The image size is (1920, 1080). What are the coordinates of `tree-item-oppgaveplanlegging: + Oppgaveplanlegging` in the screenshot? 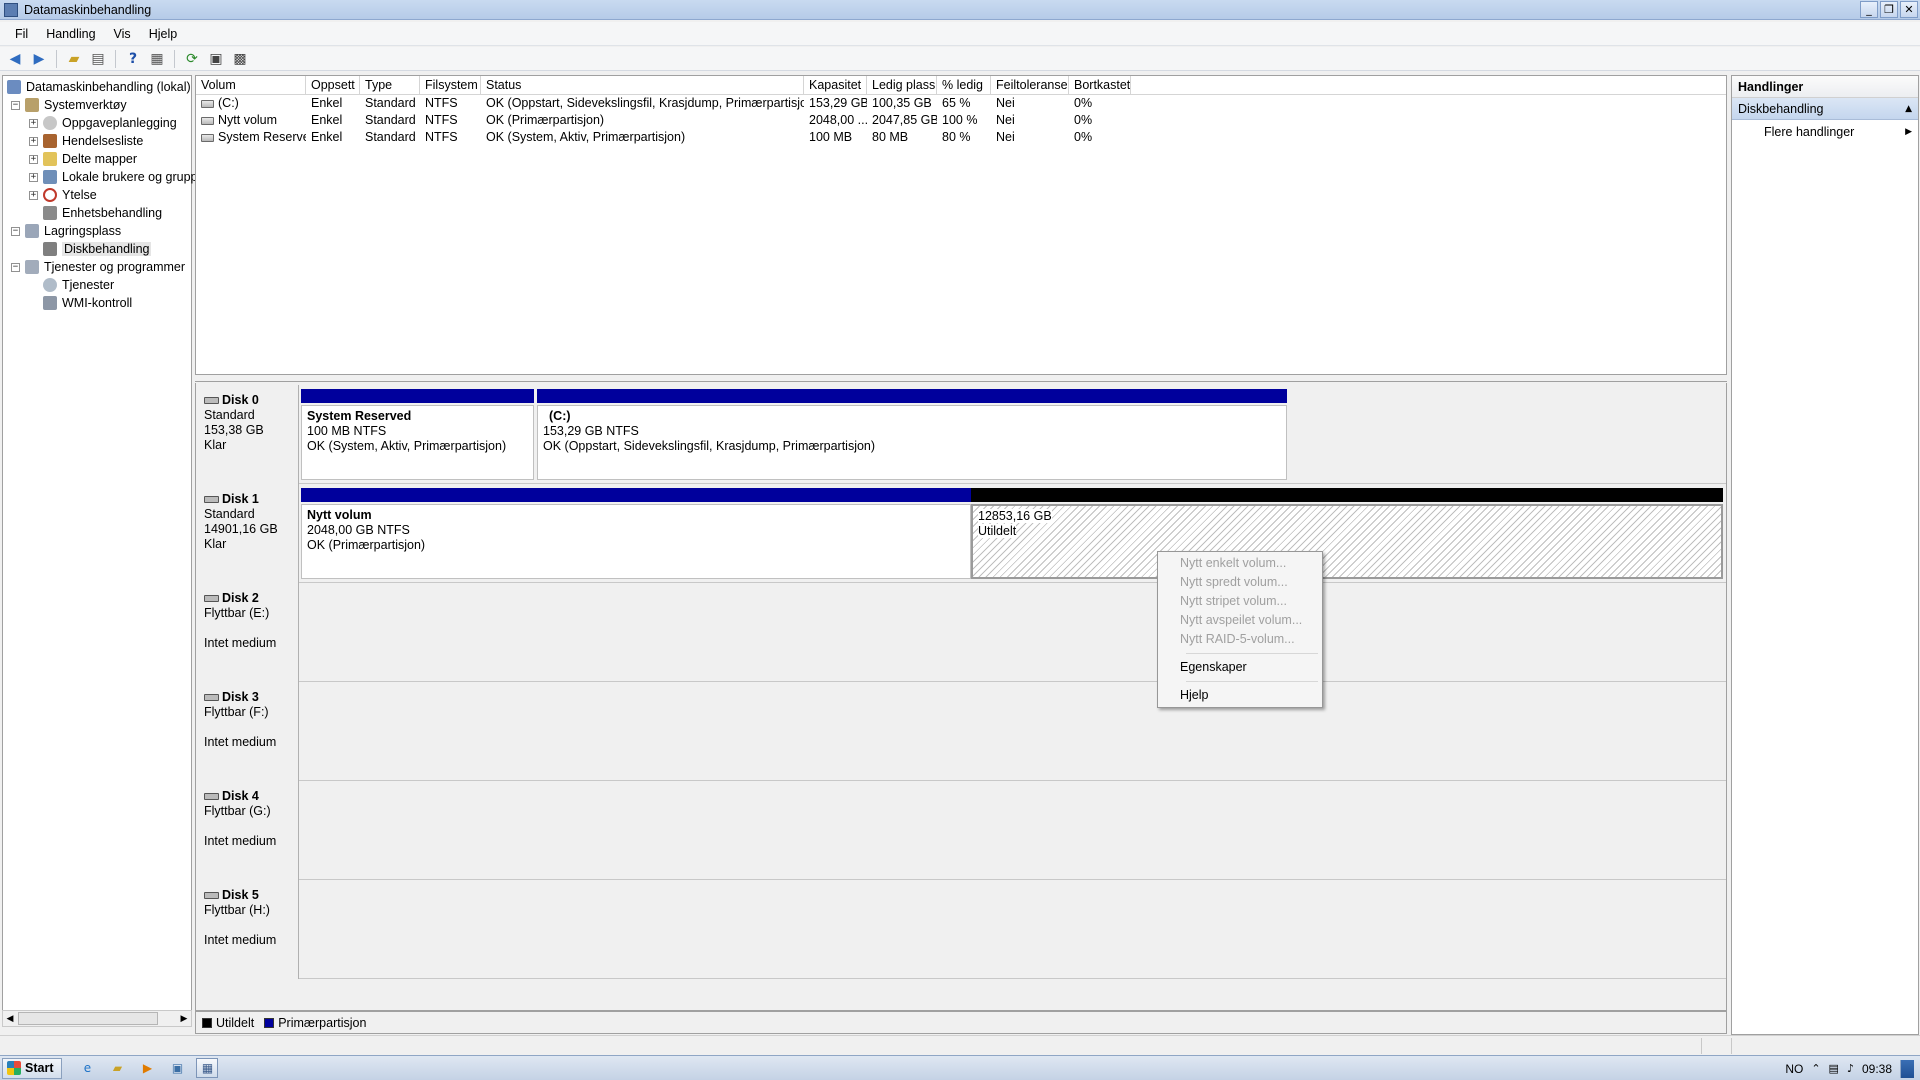 It's located at (103, 123).